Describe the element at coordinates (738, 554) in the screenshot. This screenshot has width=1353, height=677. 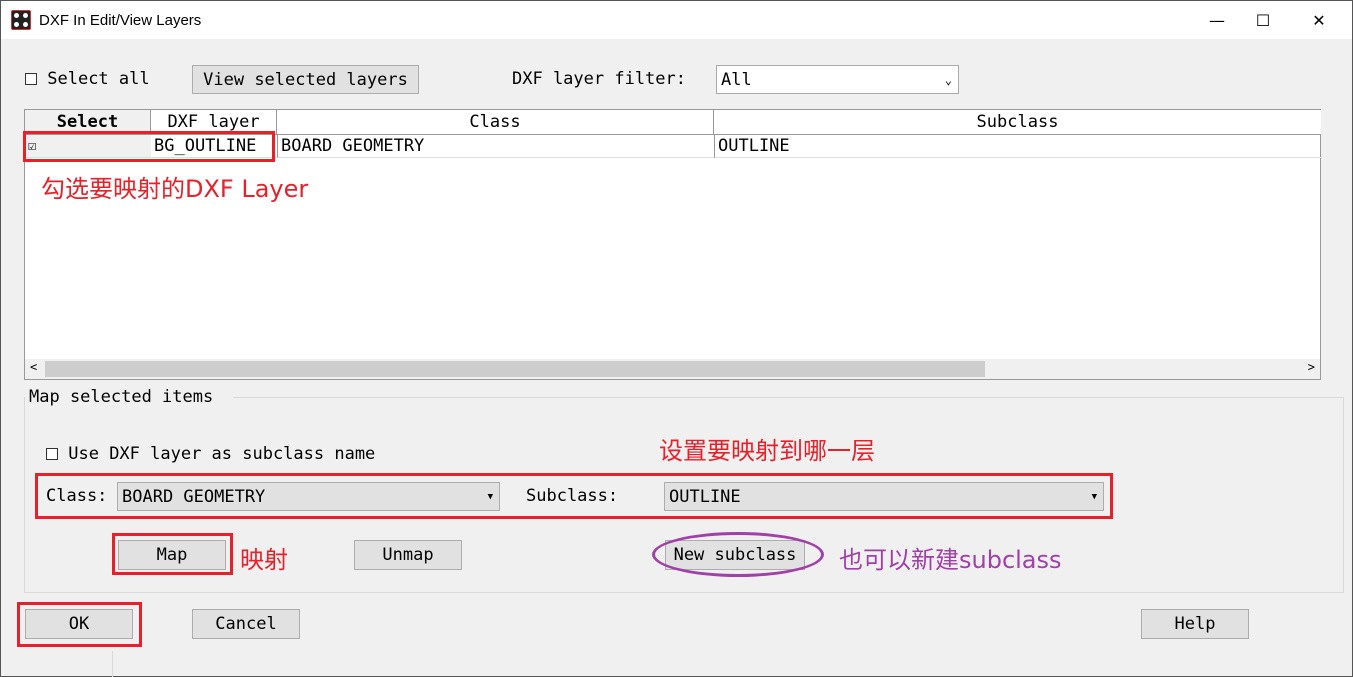
I see `highlight-ellipse` at that location.